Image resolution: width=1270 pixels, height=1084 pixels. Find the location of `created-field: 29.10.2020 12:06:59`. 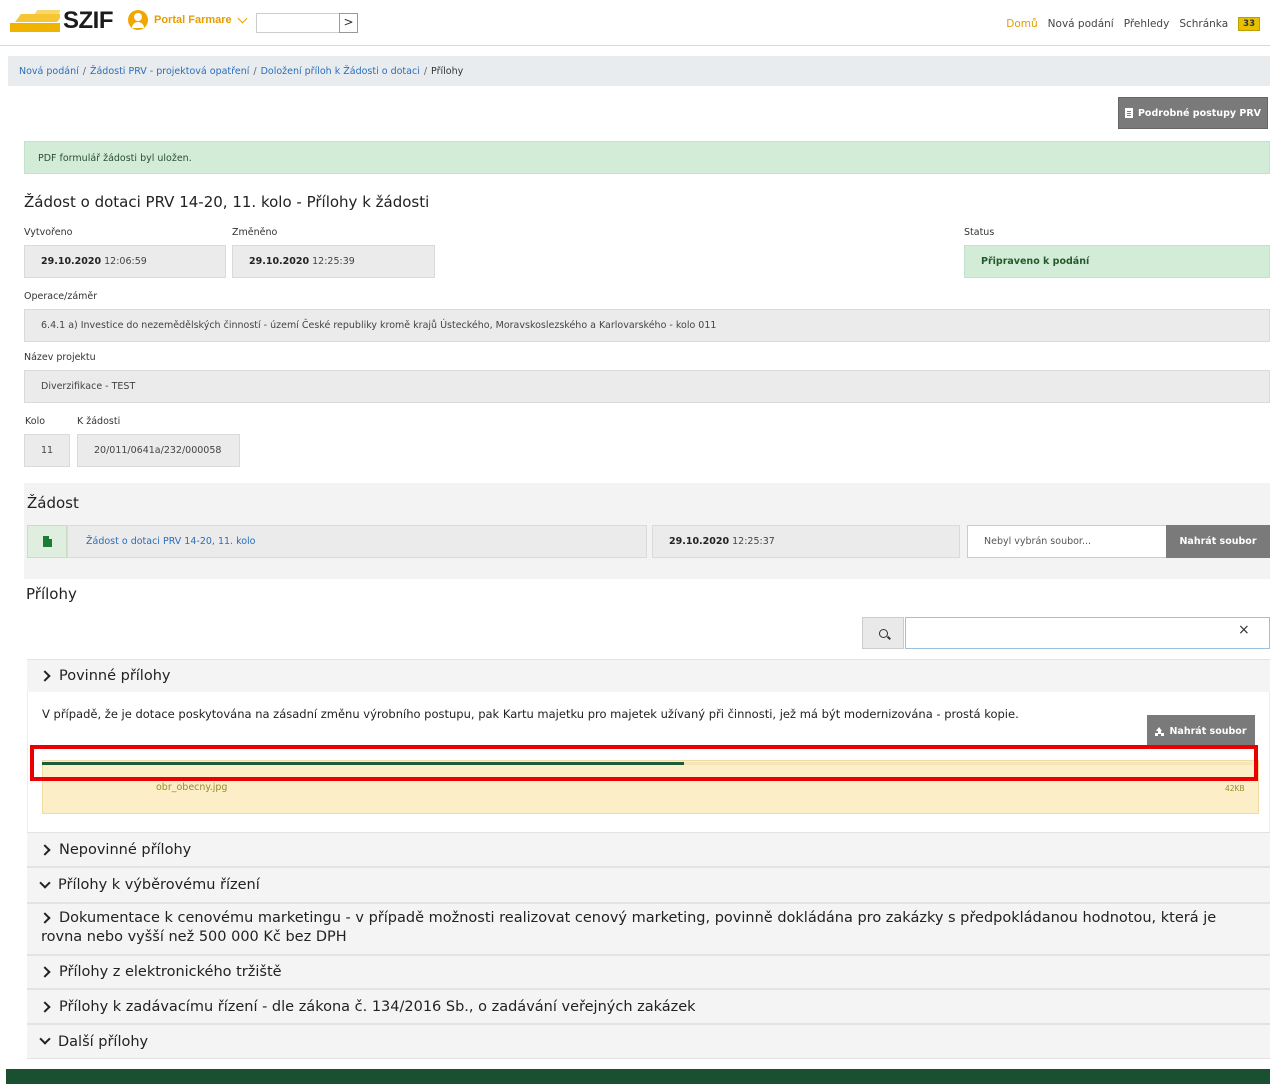

created-field: 29.10.2020 12:06:59 is located at coordinates (125, 261).